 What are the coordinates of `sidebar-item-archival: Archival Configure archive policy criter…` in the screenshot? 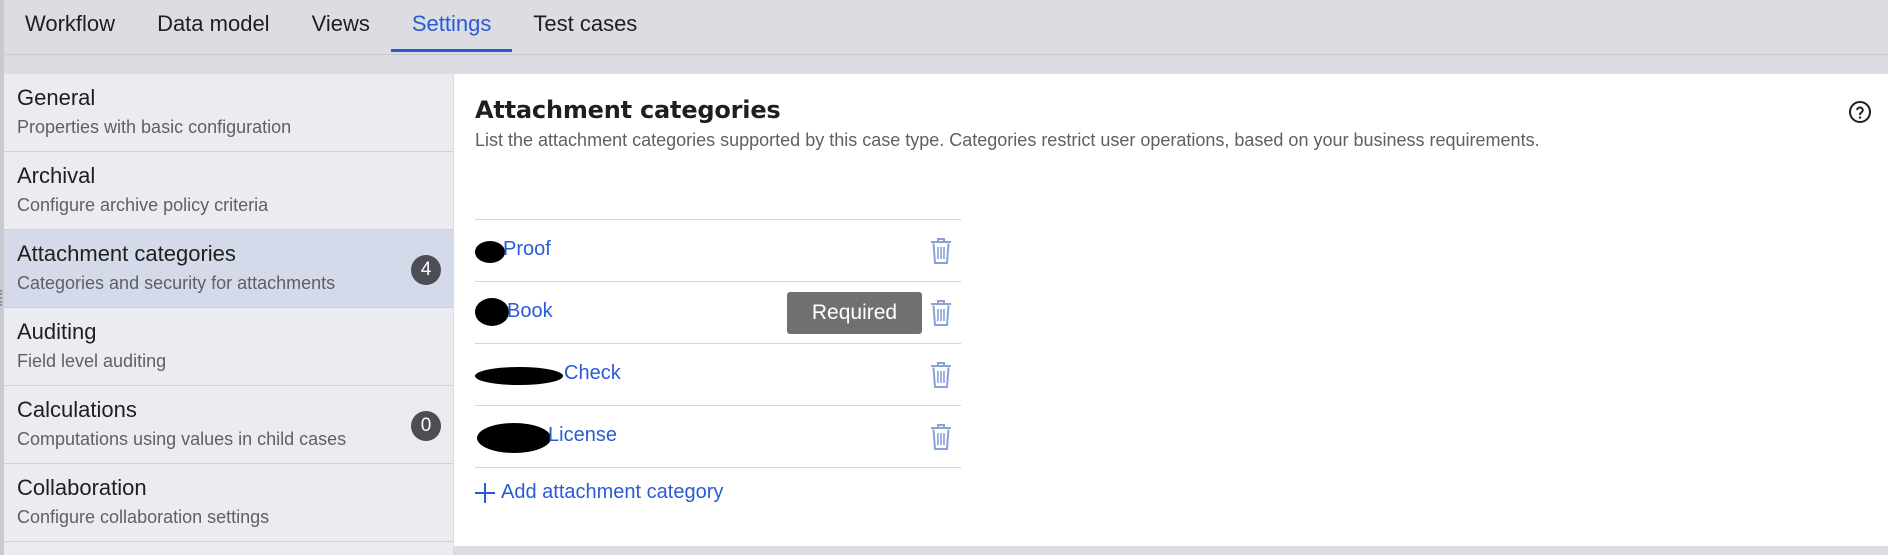 It's located at (228, 191).